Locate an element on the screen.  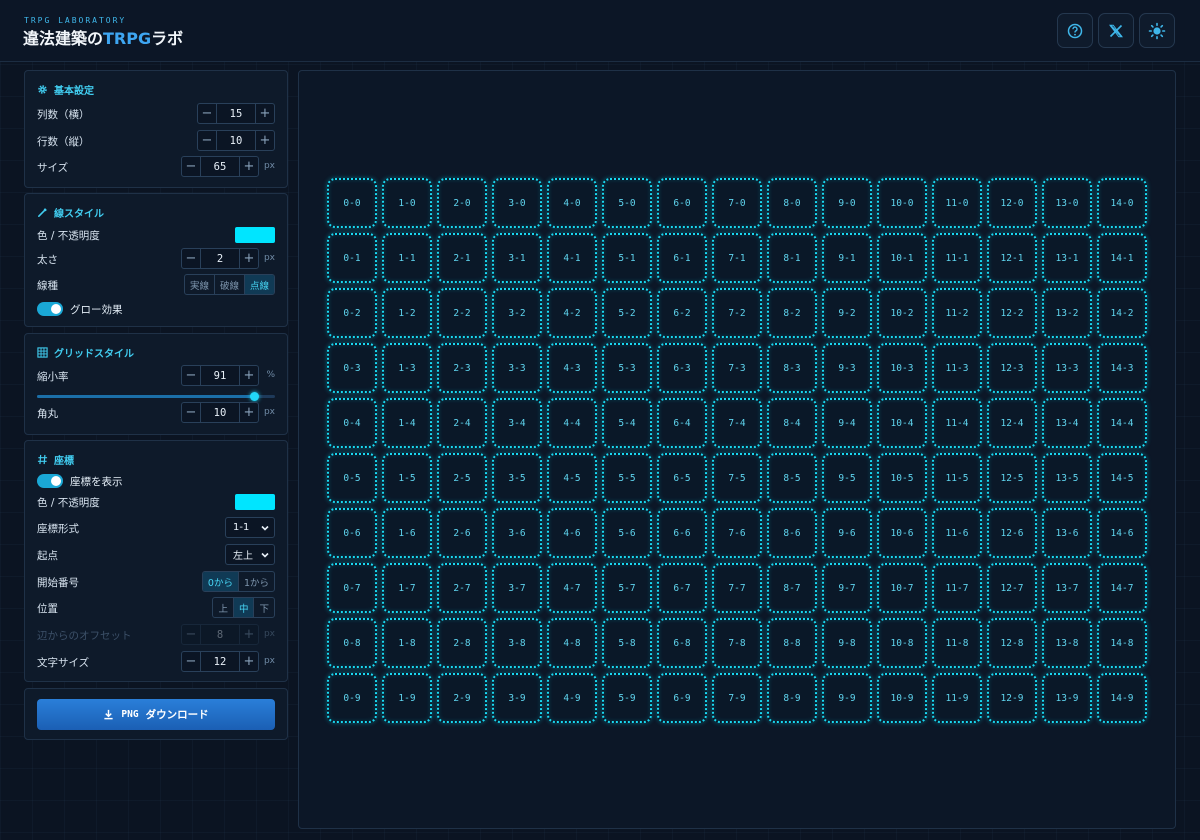
font-size-row: 文字サイズ − 12 + px is located at coordinates (156, 662).